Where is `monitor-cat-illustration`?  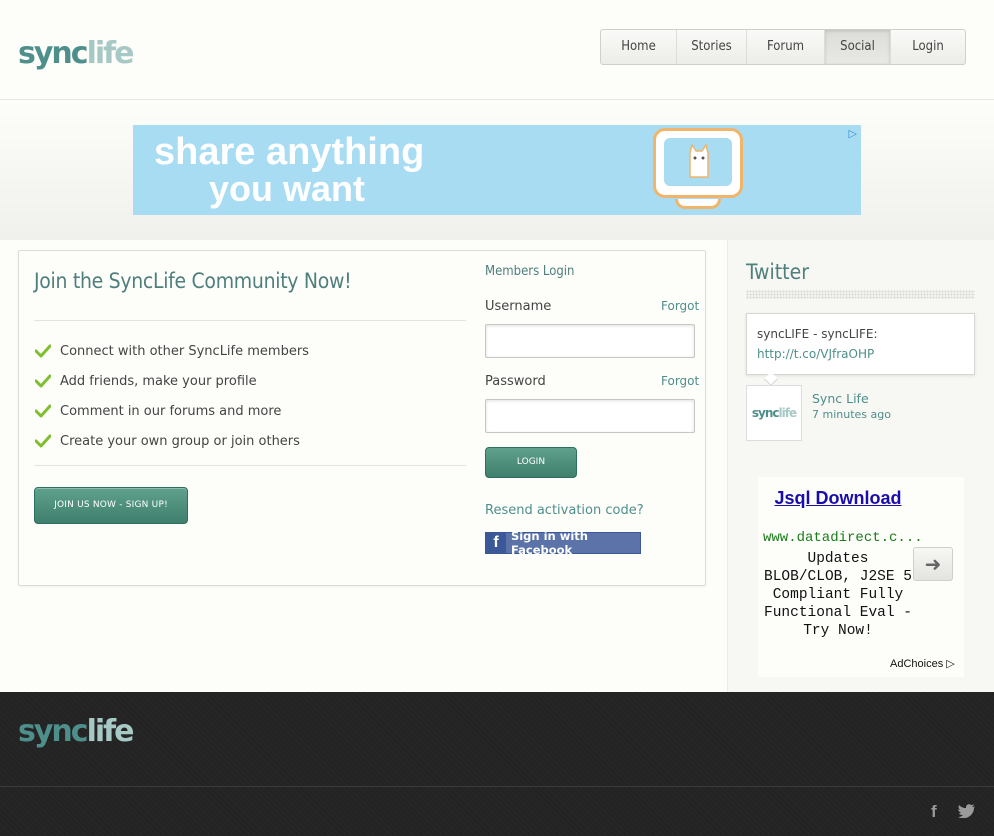 monitor-cat-illustration is located at coordinates (698, 163).